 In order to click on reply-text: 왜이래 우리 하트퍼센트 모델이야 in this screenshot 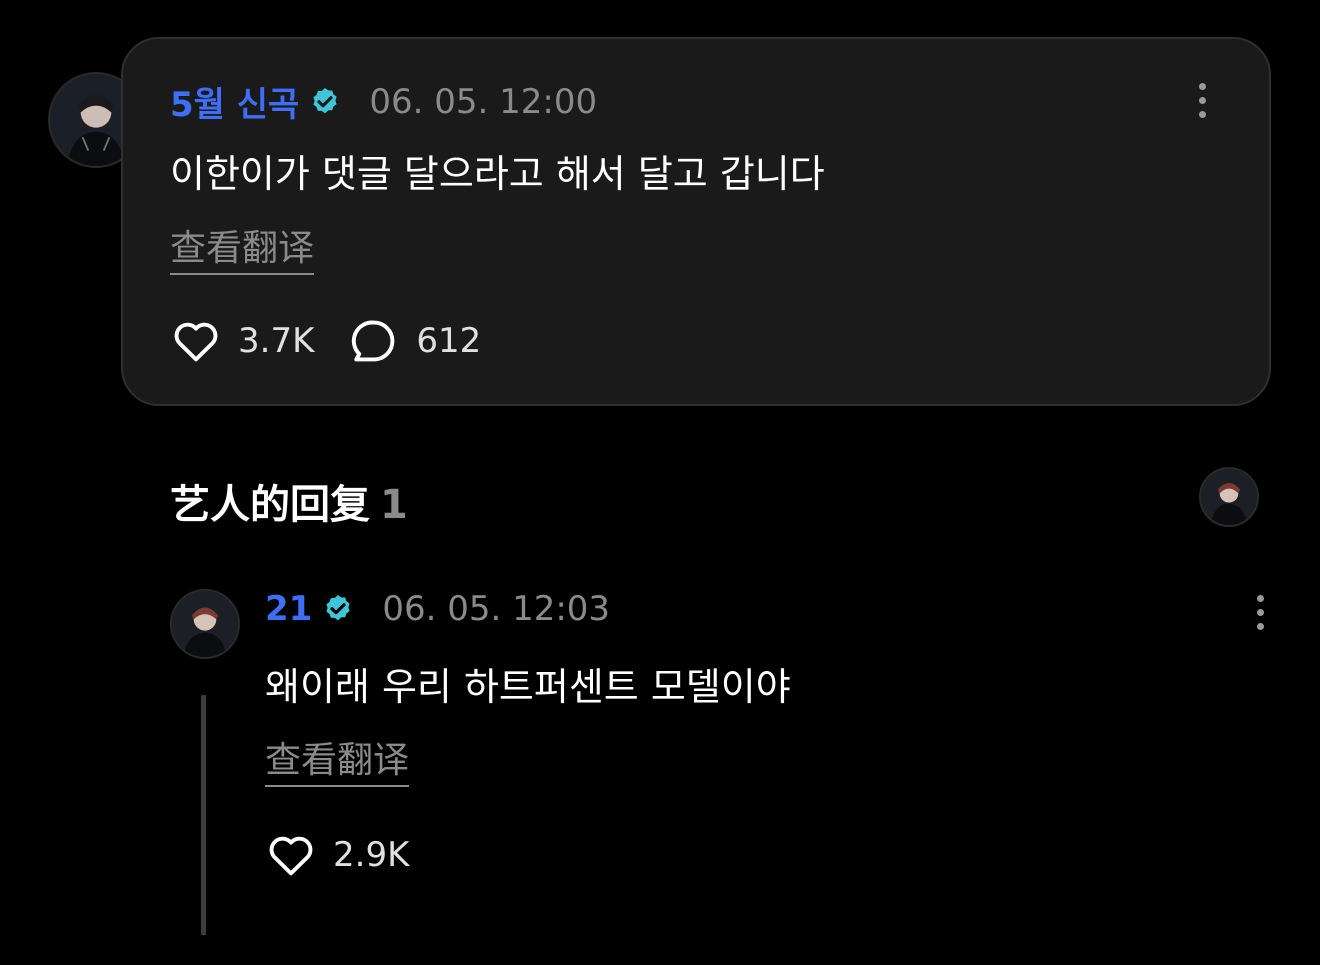, I will do `click(528, 687)`.